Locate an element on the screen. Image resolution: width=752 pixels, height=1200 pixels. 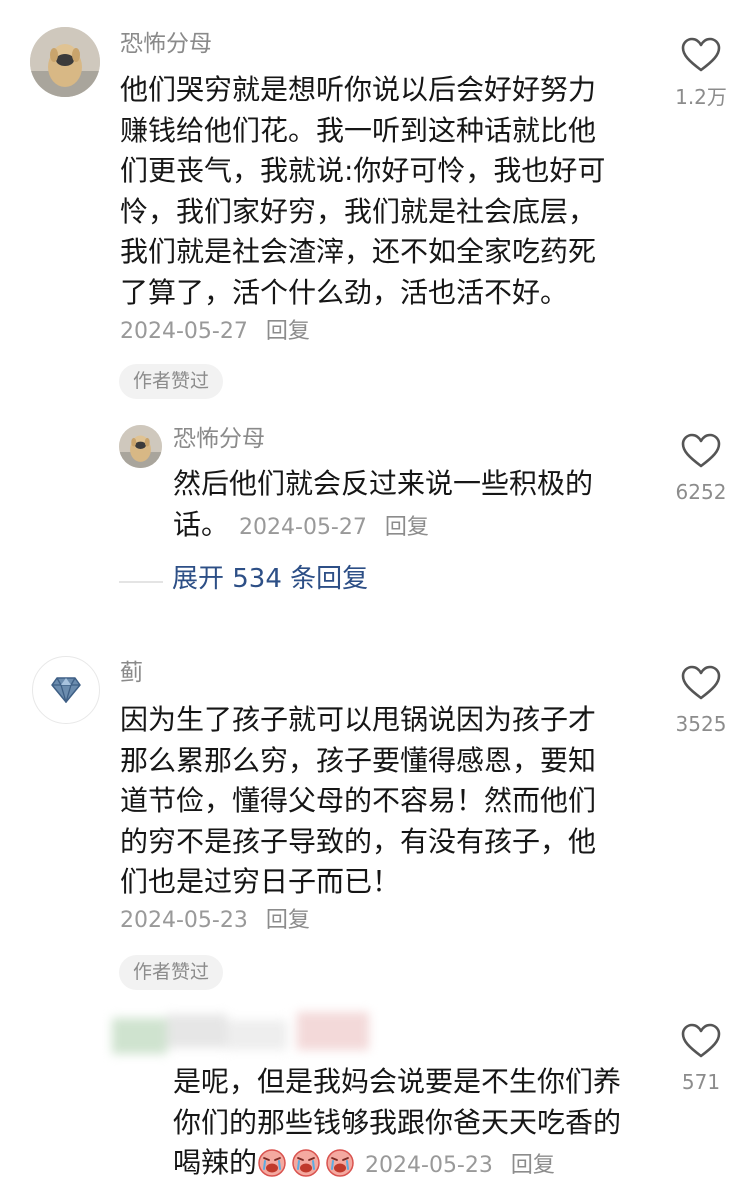
reply-meta: 2024-05-27 回复 is located at coordinates (334, 527).